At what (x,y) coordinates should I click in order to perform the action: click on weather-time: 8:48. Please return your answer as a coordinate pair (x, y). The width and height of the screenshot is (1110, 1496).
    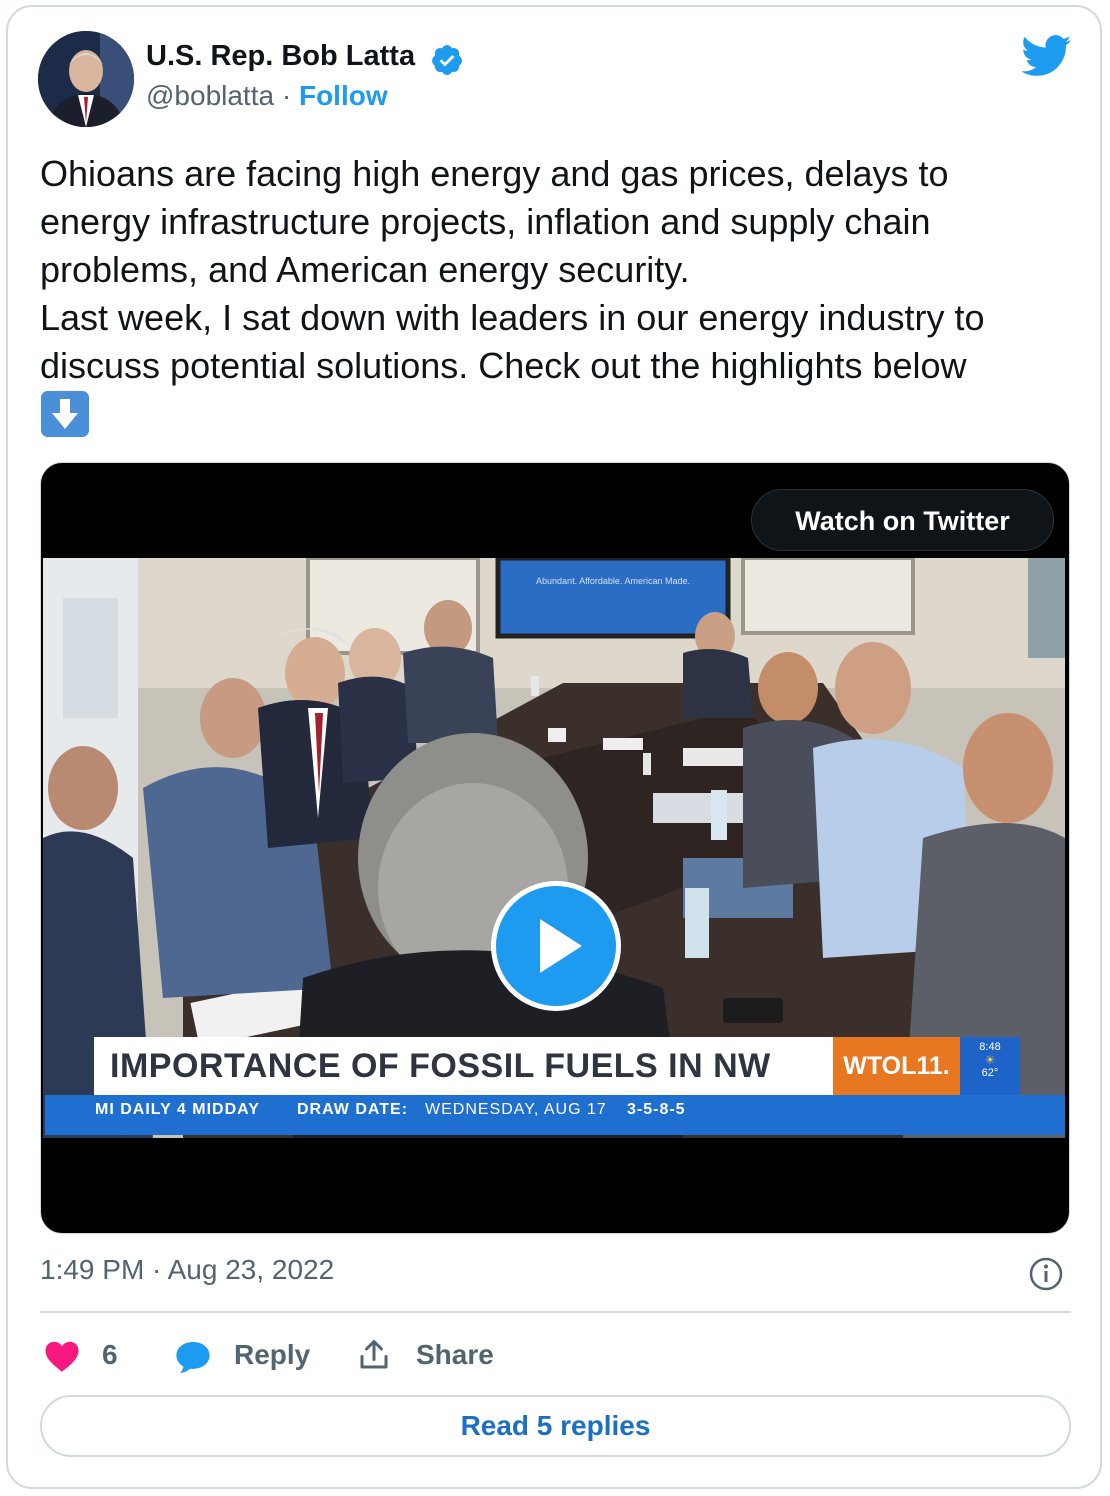
    Looking at the image, I should click on (990, 1047).